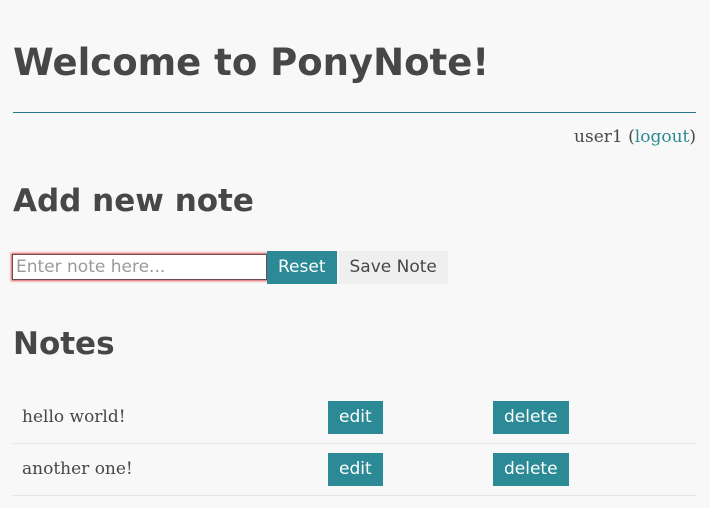  Describe the element at coordinates (628, 137) in the screenshot. I see `logout-open-paren: (` at that location.